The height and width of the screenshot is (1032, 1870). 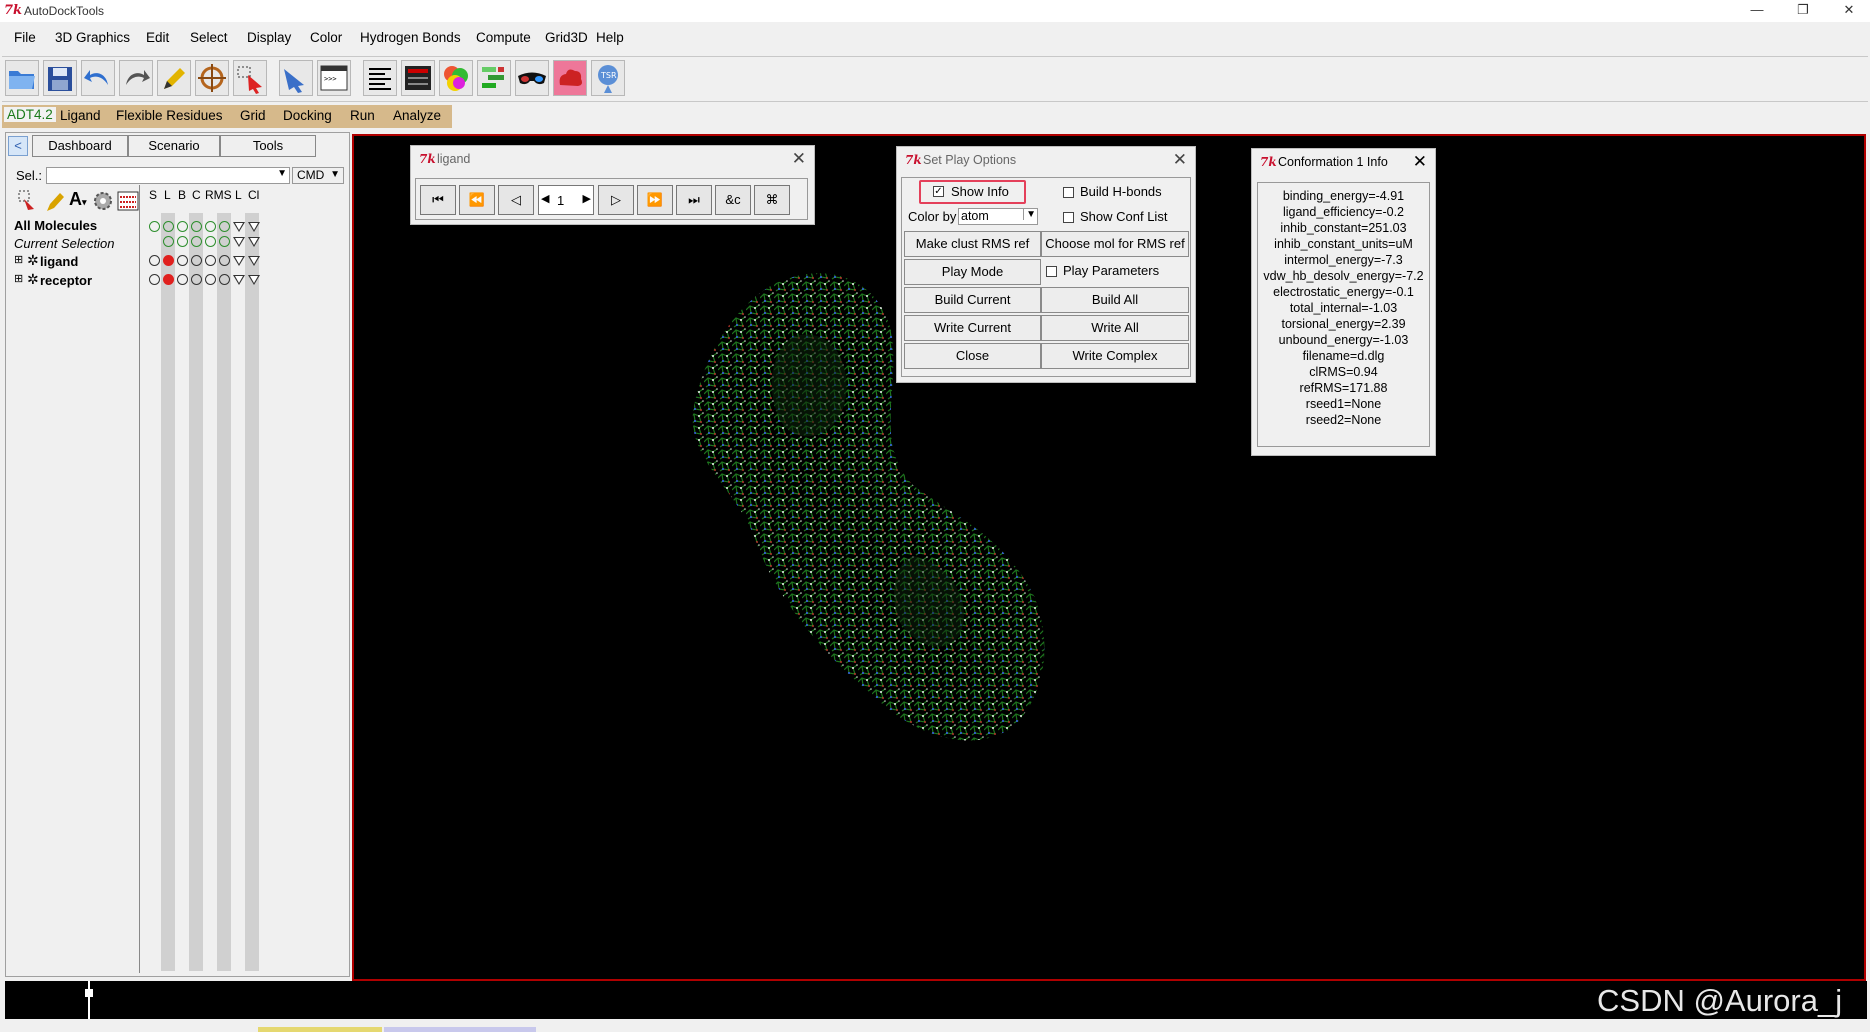 What do you see at coordinates (1757, 11) in the screenshot?
I see `minimize-button: —` at bounding box center [1757, 11].